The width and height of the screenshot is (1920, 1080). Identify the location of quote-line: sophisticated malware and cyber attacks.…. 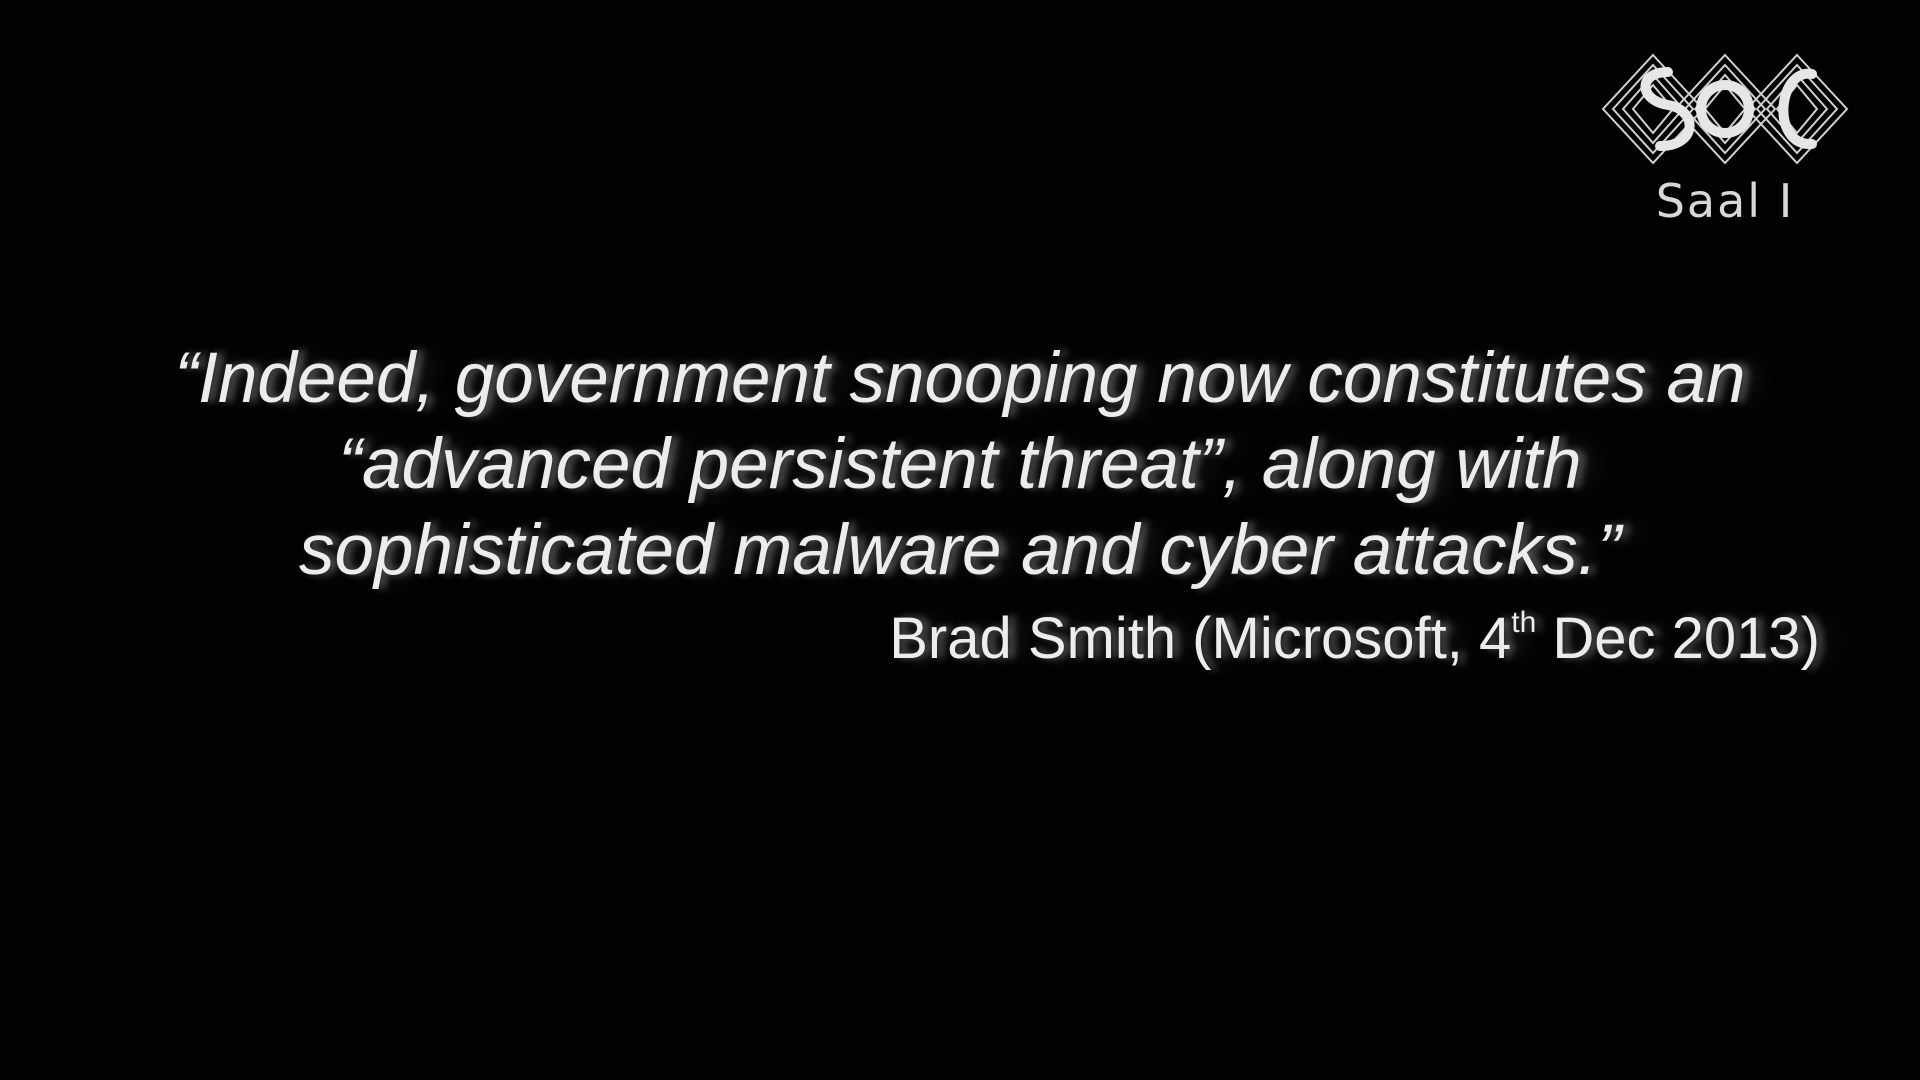
(960, 550).